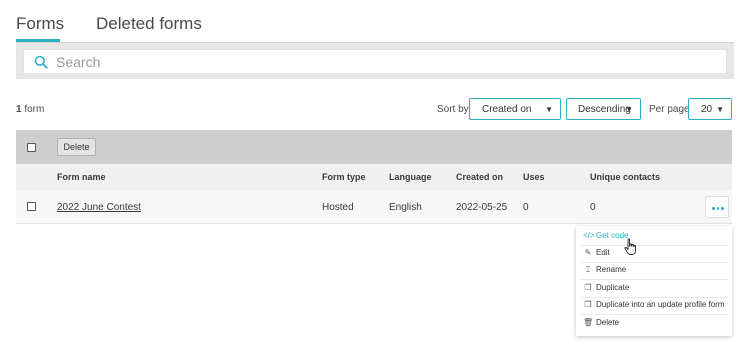  What do you see at coordinates (588, 269) in the screenshot?
I see `rename-icon: ⌶` at bounding box center [588, 269].